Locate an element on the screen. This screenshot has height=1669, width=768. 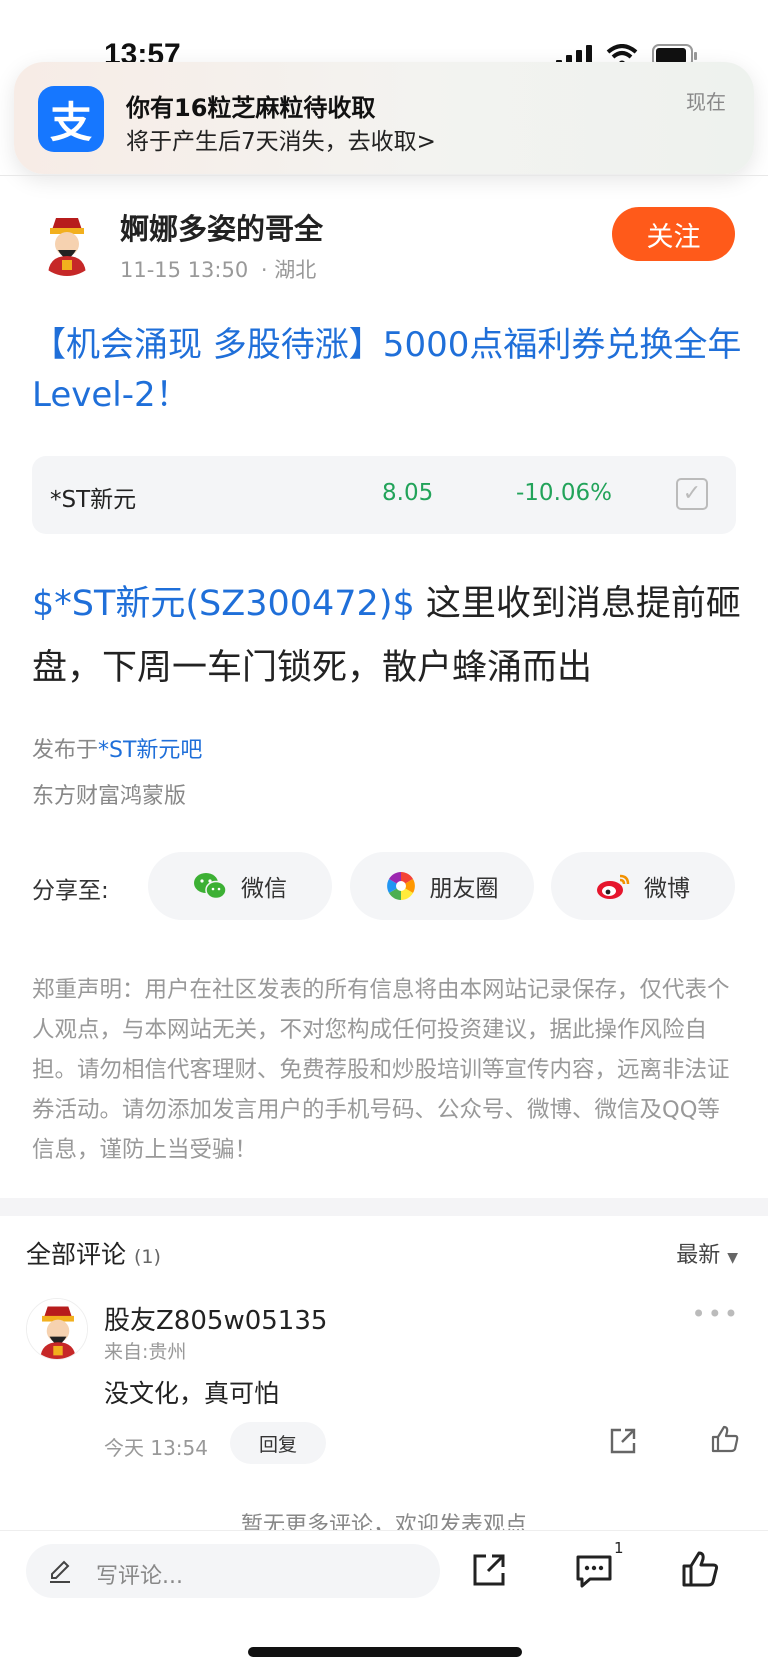
stock-card: *ST新元 8.05 -10.06% ✓ is located at coordinates (384, 495).